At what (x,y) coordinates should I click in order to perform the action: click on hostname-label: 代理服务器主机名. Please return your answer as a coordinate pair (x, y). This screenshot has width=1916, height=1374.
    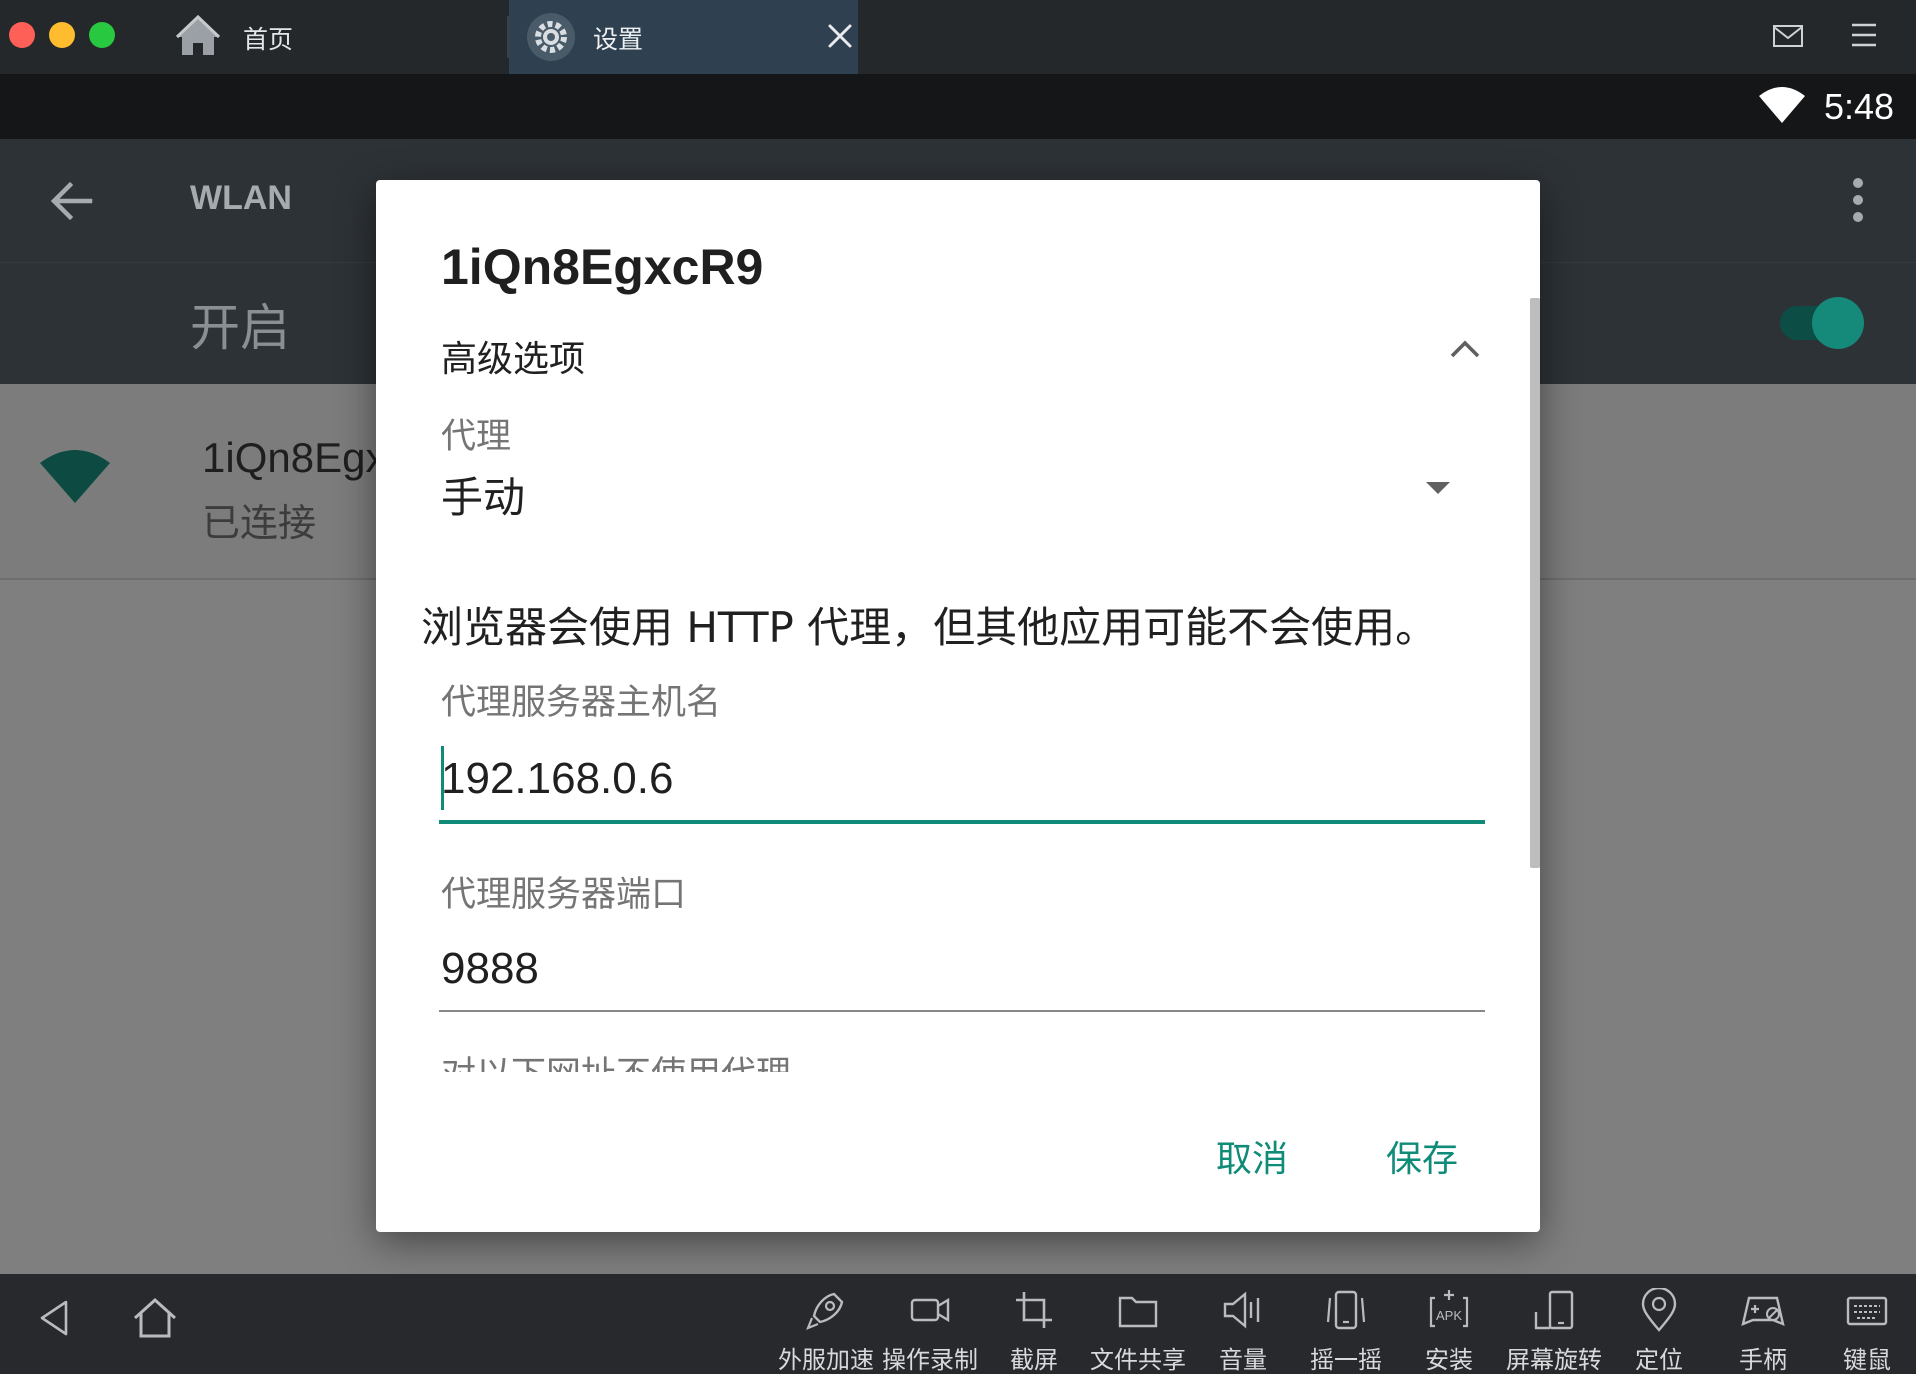
    Looking at the image, I should click on (581, 703).